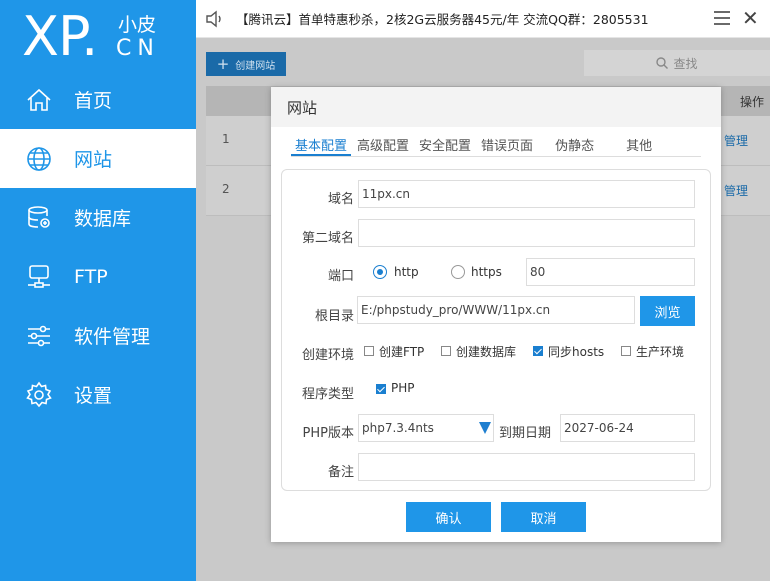 The height and width of the screenshot is (581, 770). What do you see at coordinates (369, 351) in the screenshot?
I see `create-ftp-checkbox` at bounding box center [369, 351].